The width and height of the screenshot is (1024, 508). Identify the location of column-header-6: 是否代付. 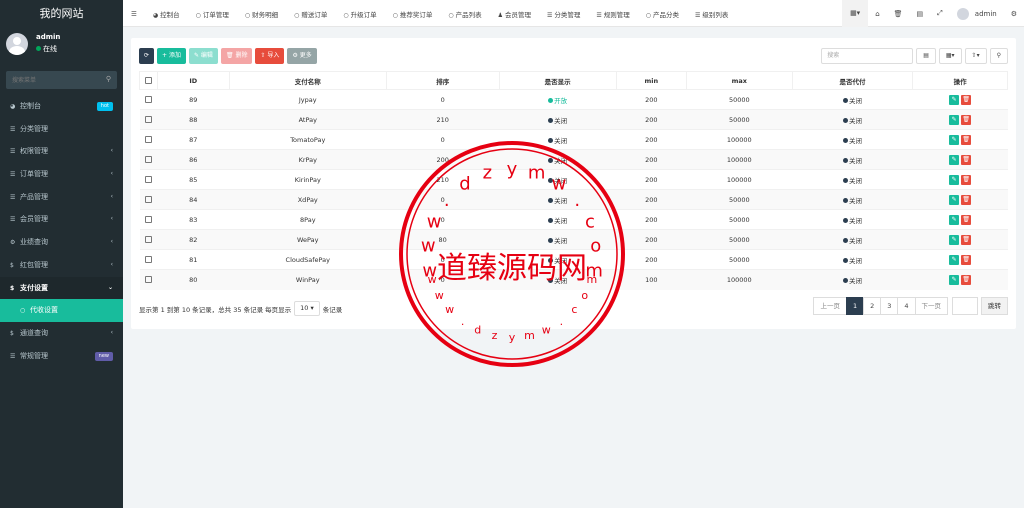
(852, 80).